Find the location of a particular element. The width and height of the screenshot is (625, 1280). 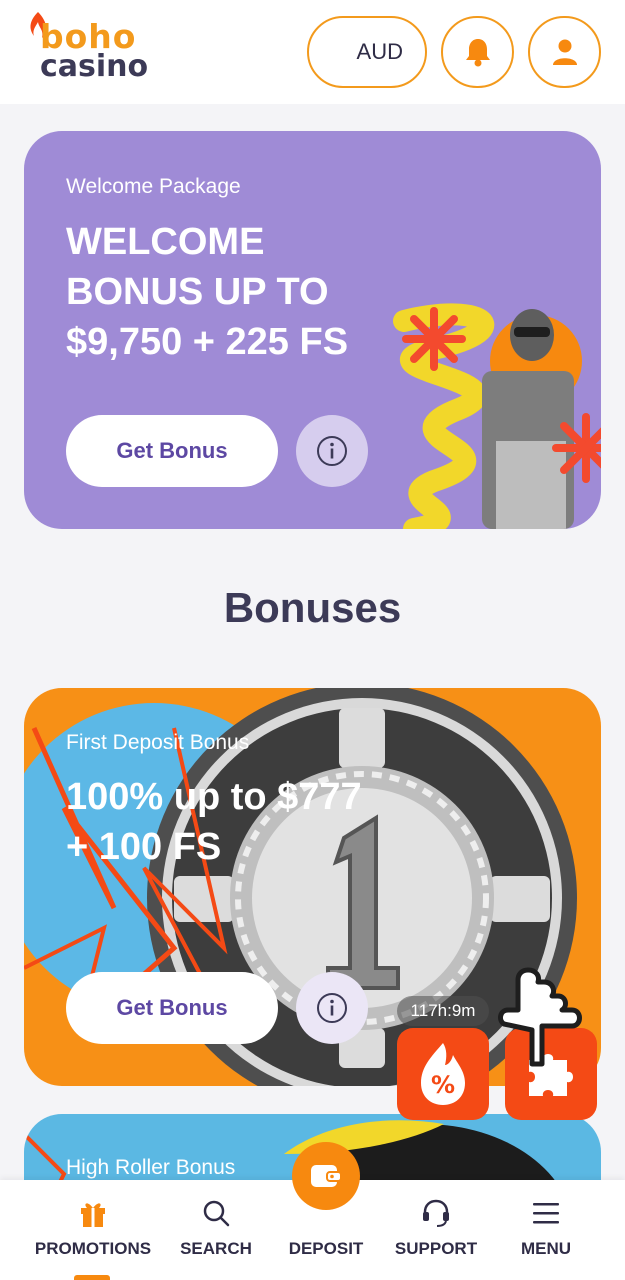

welcome-subtitle: Welcome Package is located at coordinates (153, 186).